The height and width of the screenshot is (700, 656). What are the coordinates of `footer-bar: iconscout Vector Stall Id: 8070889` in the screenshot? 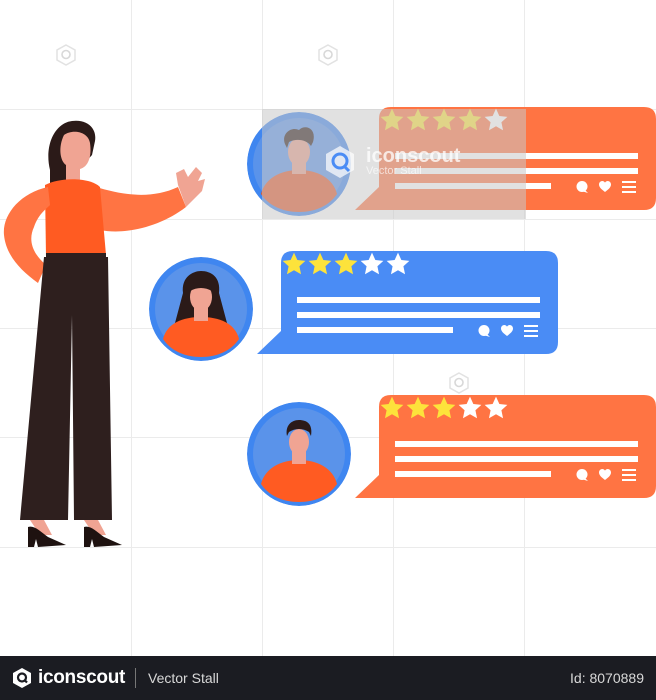 It's located at (328, 678).